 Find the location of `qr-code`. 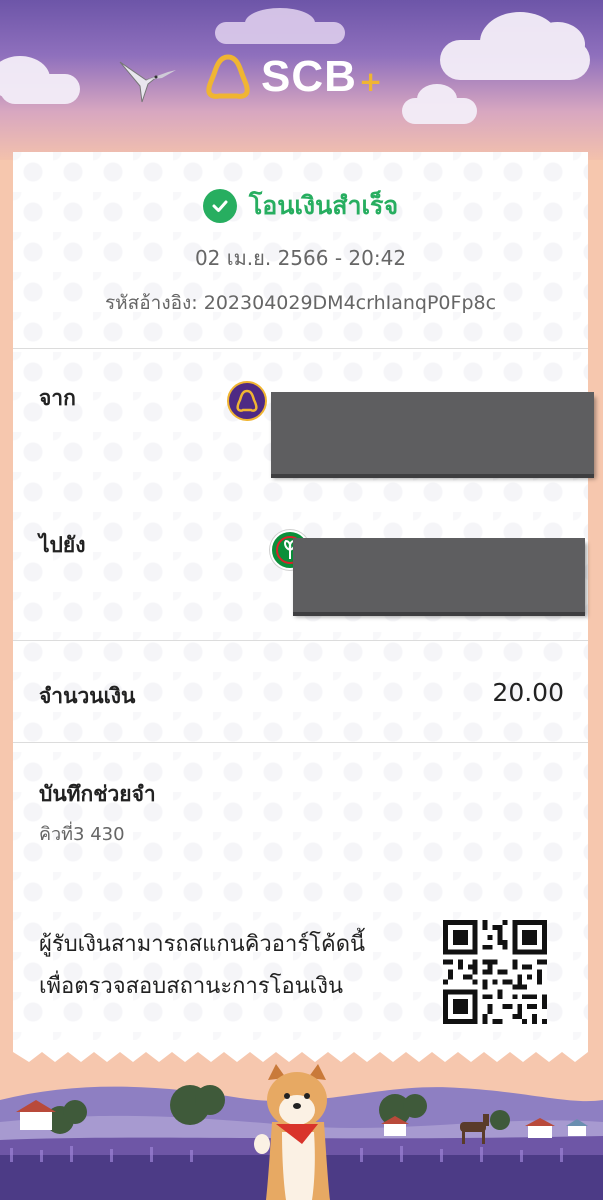

qr-code is located at coordinates (495, 972).